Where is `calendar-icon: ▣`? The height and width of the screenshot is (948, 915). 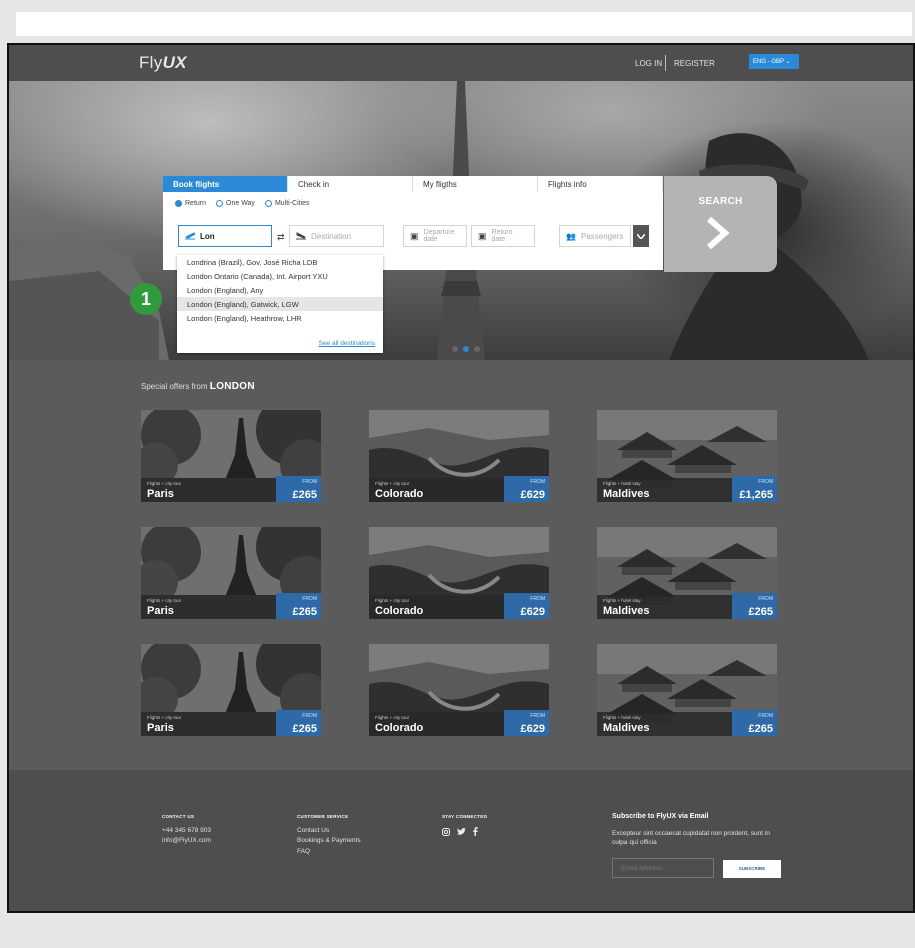
calendar-icon: ▣ is located at coordinates (414, 235).